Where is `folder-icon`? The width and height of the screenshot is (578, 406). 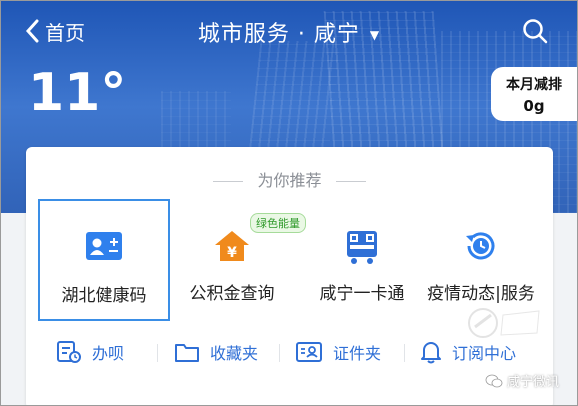 folder-icon is located at coordinates (187, 353).